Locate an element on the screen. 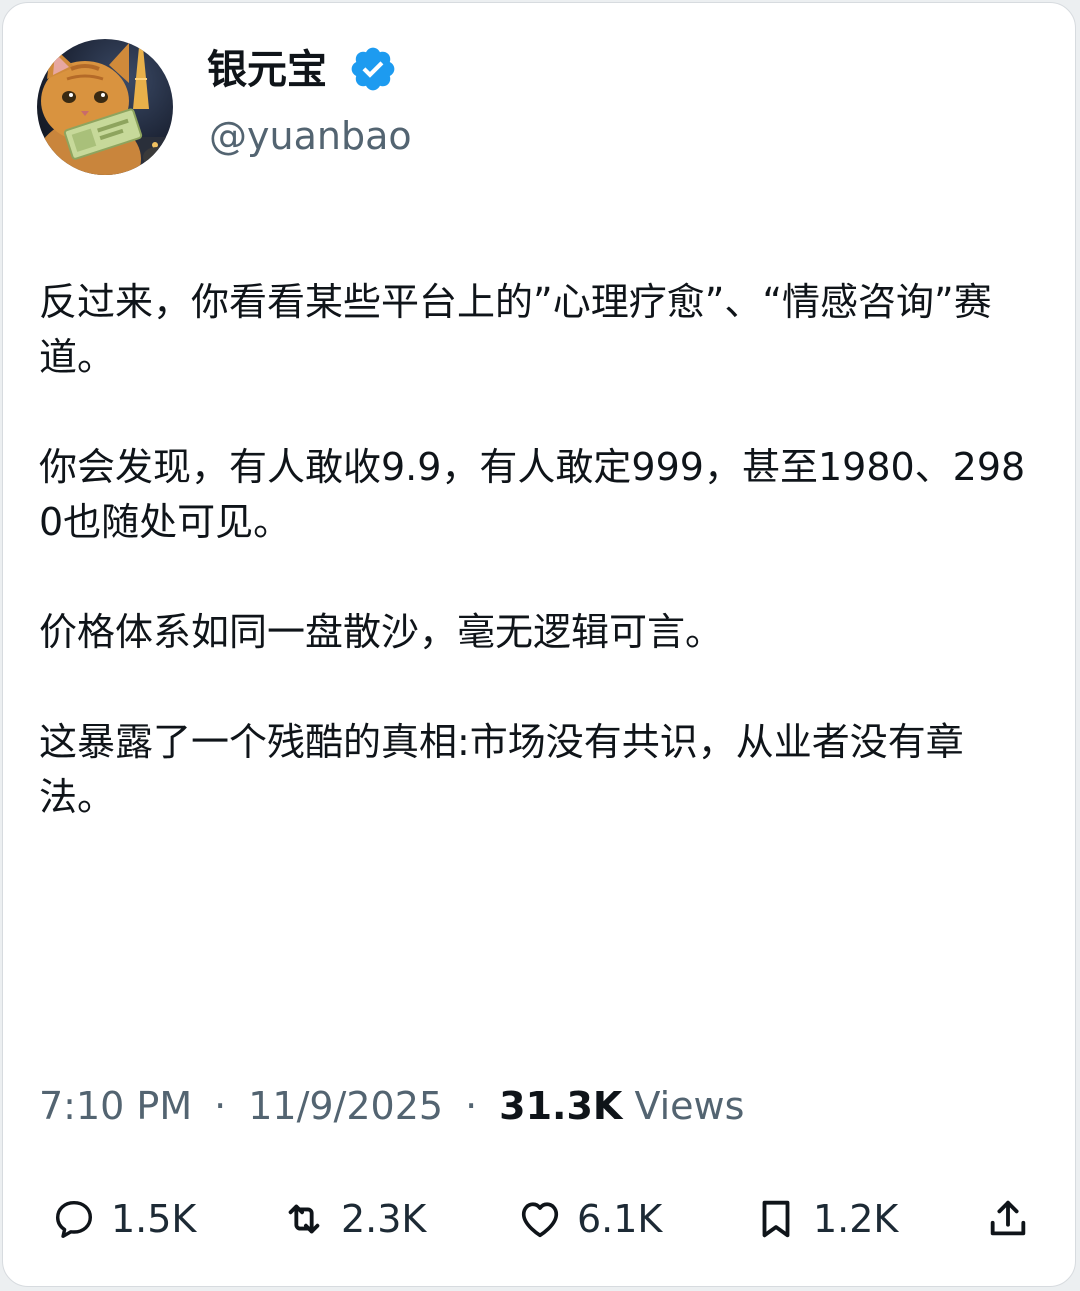 The height and width of the screenshot is (1291, 1080). bookmark-count: 1.2K is located at coordinates (856, 1219).